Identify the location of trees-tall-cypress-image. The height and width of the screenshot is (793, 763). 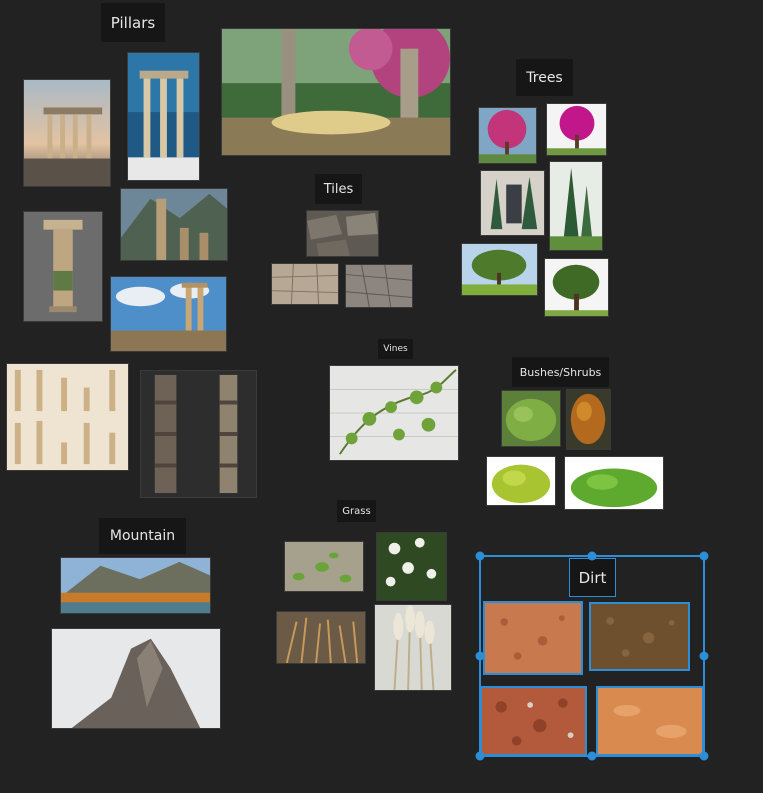
(576, 206).